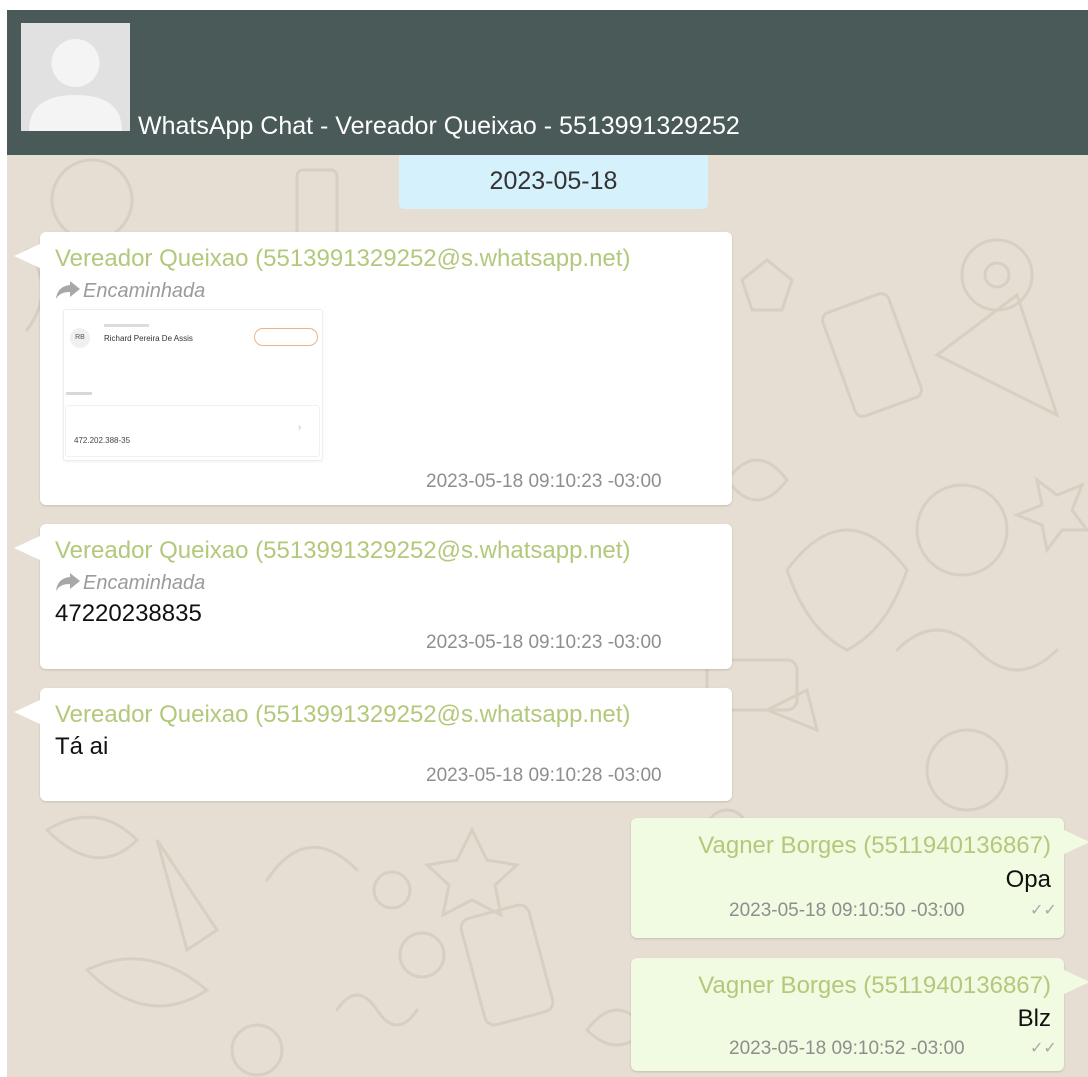 This screenshot has height=1077, width=1088. What do you see at coordinates (126, 325) in the screenshot?
I see `attachment-caption-line` at bounding box center [126, 325].